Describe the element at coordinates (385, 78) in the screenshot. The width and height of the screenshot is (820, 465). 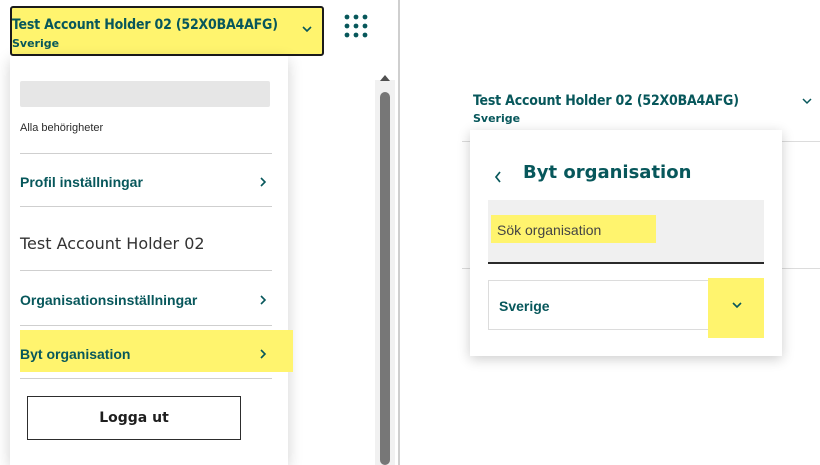
I see `scroll-up-arrow-icon` at that location.